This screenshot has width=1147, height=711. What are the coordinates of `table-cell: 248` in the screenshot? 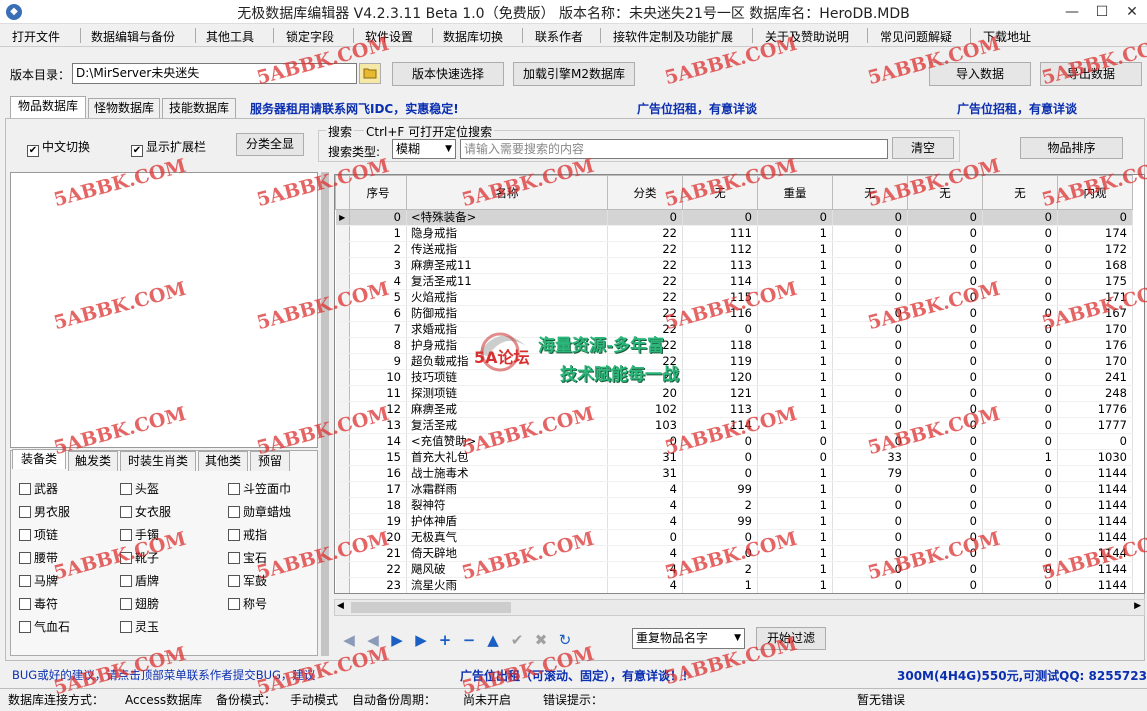 It's located at (1095, 393).